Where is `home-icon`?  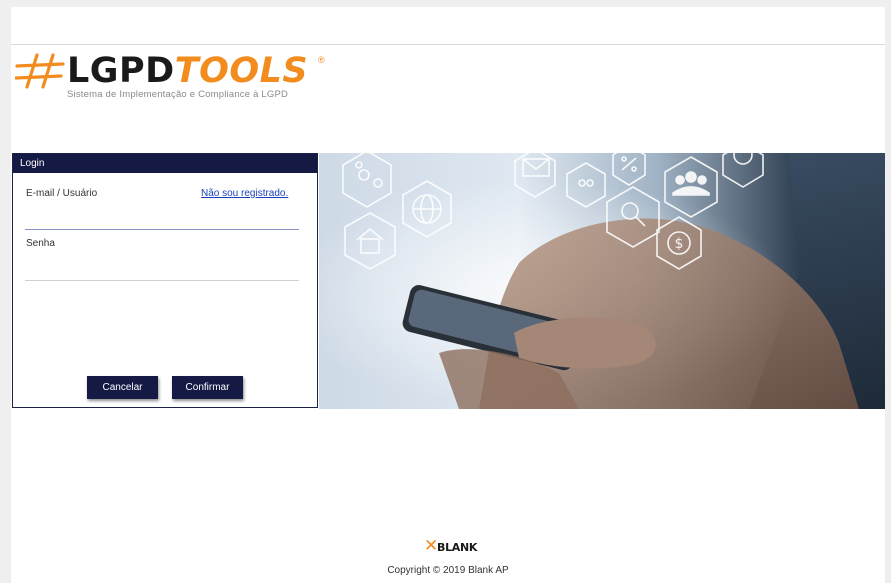 home-icon is located at coordinates (370, 241).